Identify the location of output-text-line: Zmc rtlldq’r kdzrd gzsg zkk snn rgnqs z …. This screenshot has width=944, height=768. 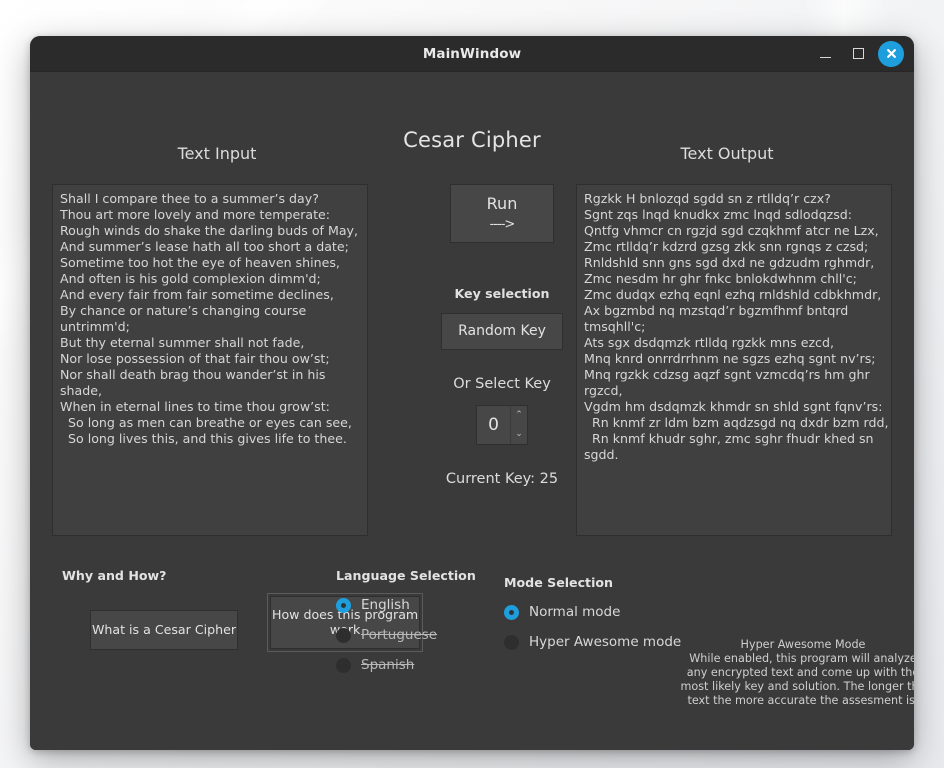
(726, 246).